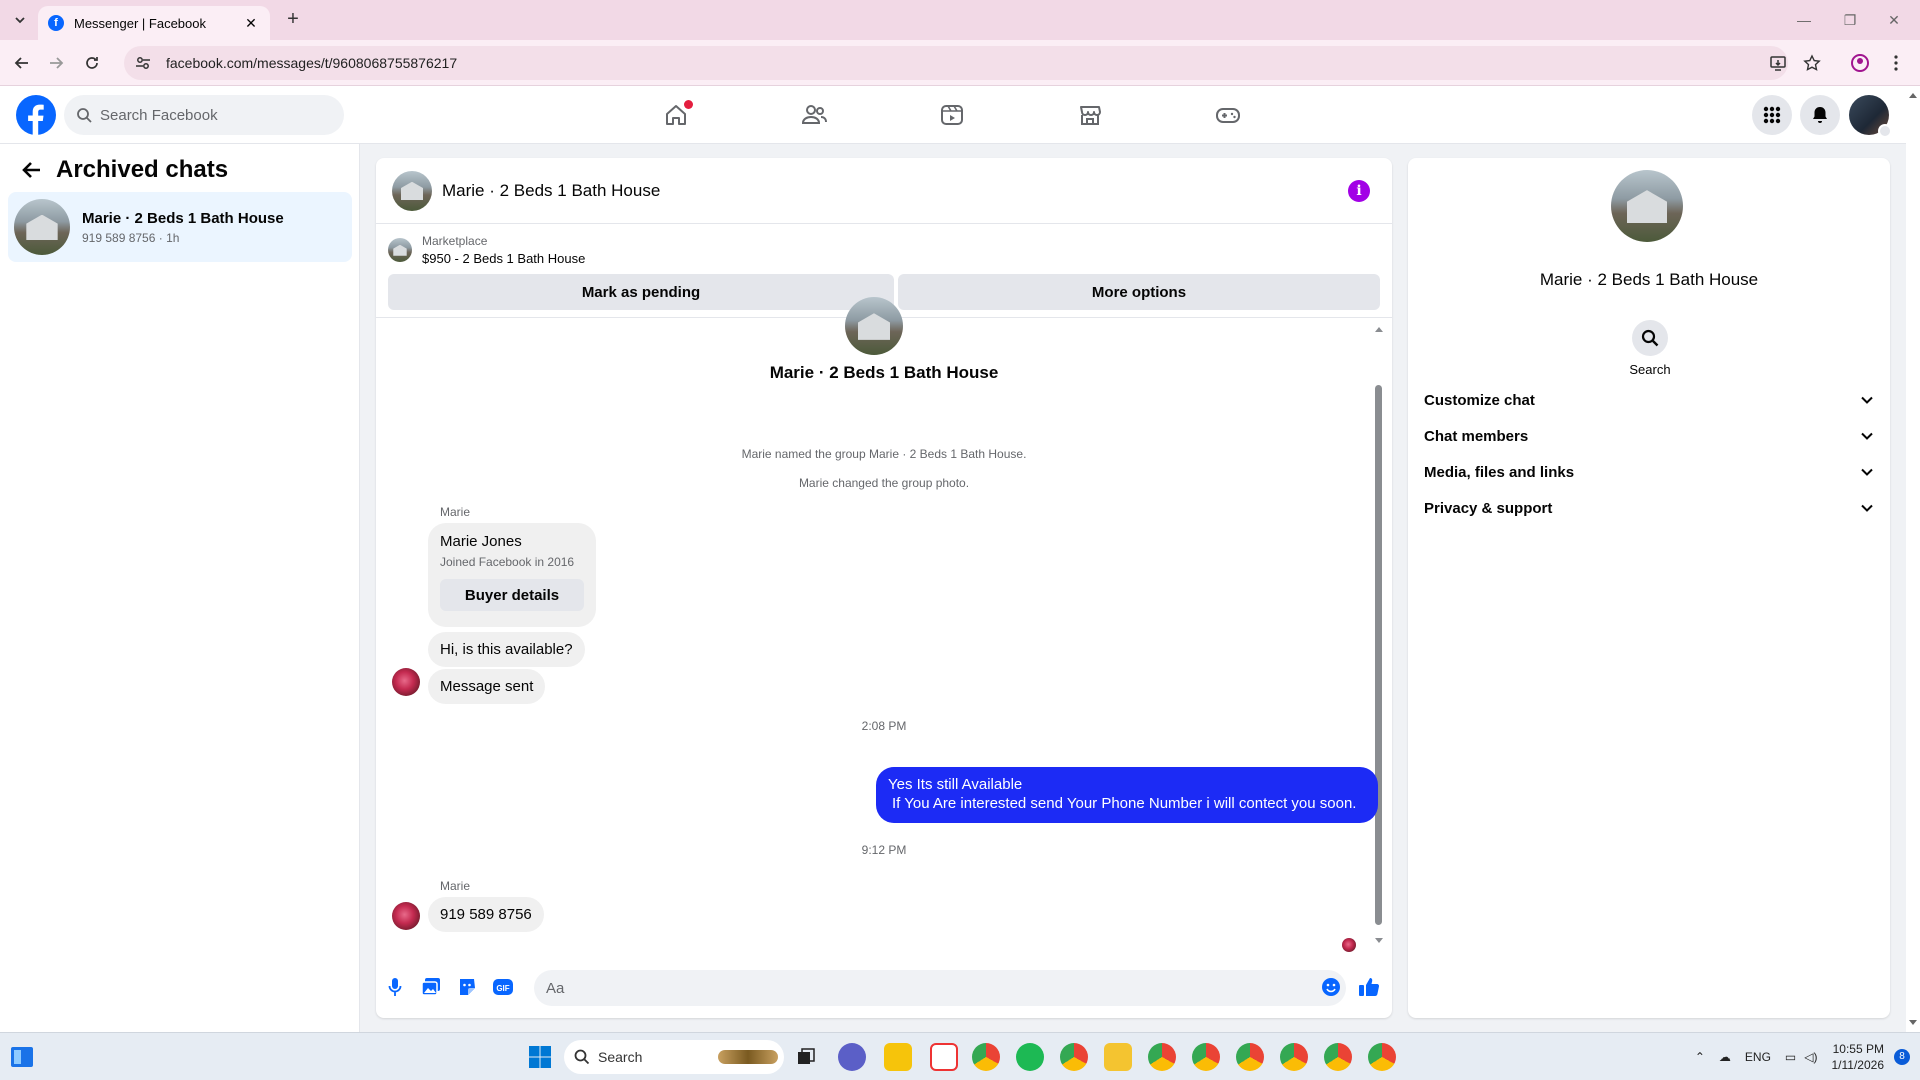  What do you see at coordinates (1894, 20) in the screenshot?
I see `close-window-icon: ✕` at bounding box center [1894, 20].